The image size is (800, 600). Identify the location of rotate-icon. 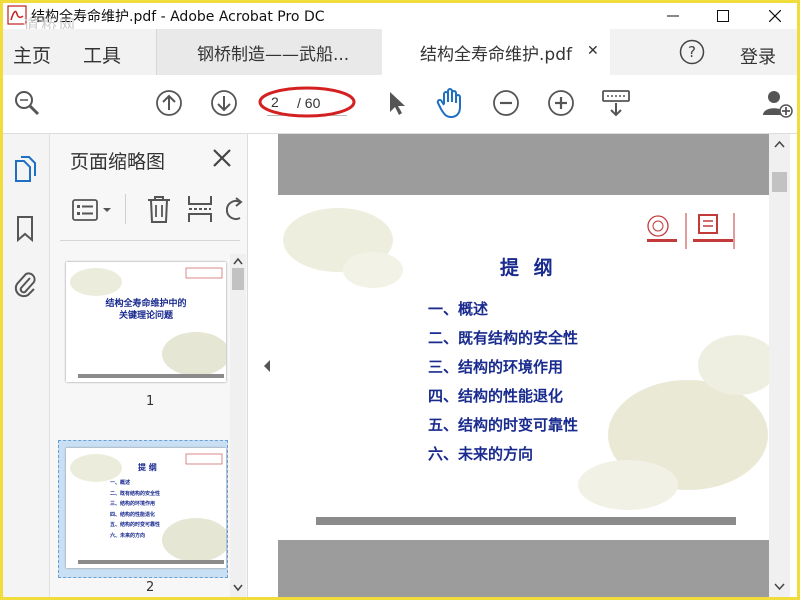
(235, 209).